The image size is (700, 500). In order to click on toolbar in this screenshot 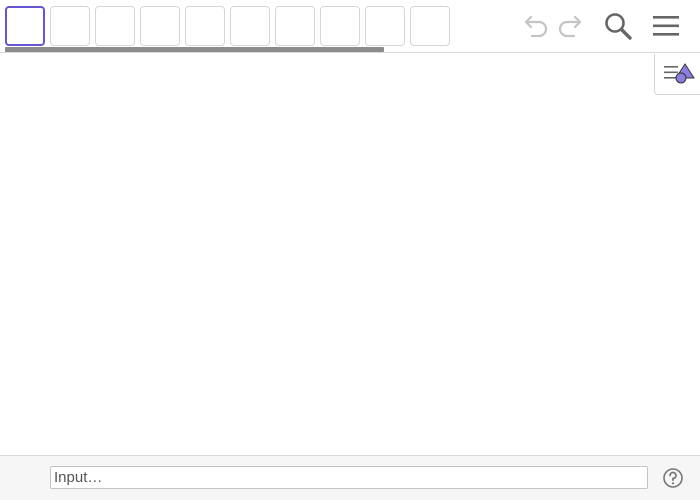, I will do `click(350, 26)`.